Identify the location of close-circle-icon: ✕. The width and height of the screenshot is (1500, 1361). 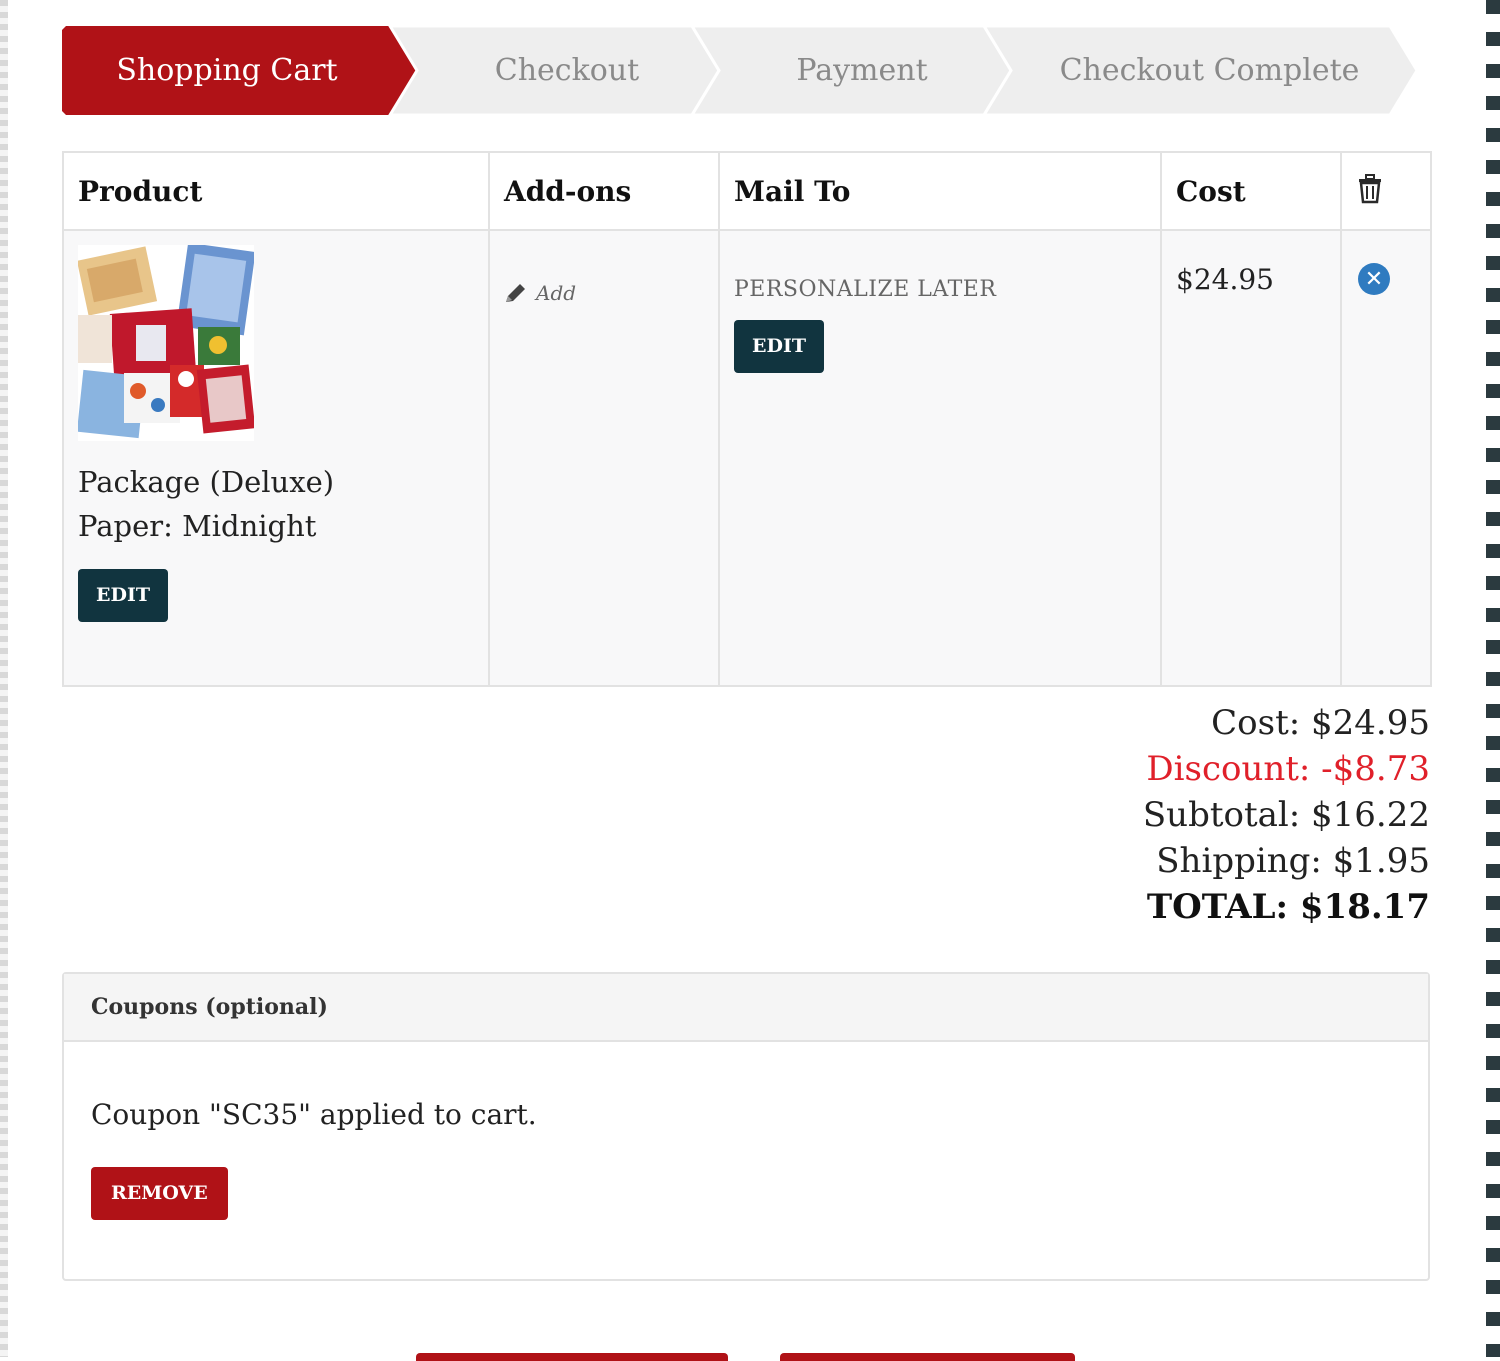
(1374, 279).